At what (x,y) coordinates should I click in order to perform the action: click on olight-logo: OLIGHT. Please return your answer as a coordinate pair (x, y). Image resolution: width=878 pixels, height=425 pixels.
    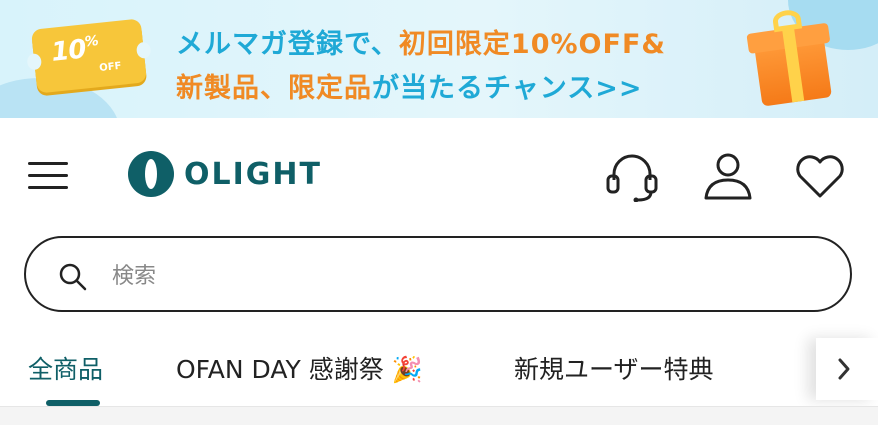
    Looking at the image, I should click on (225, 174).